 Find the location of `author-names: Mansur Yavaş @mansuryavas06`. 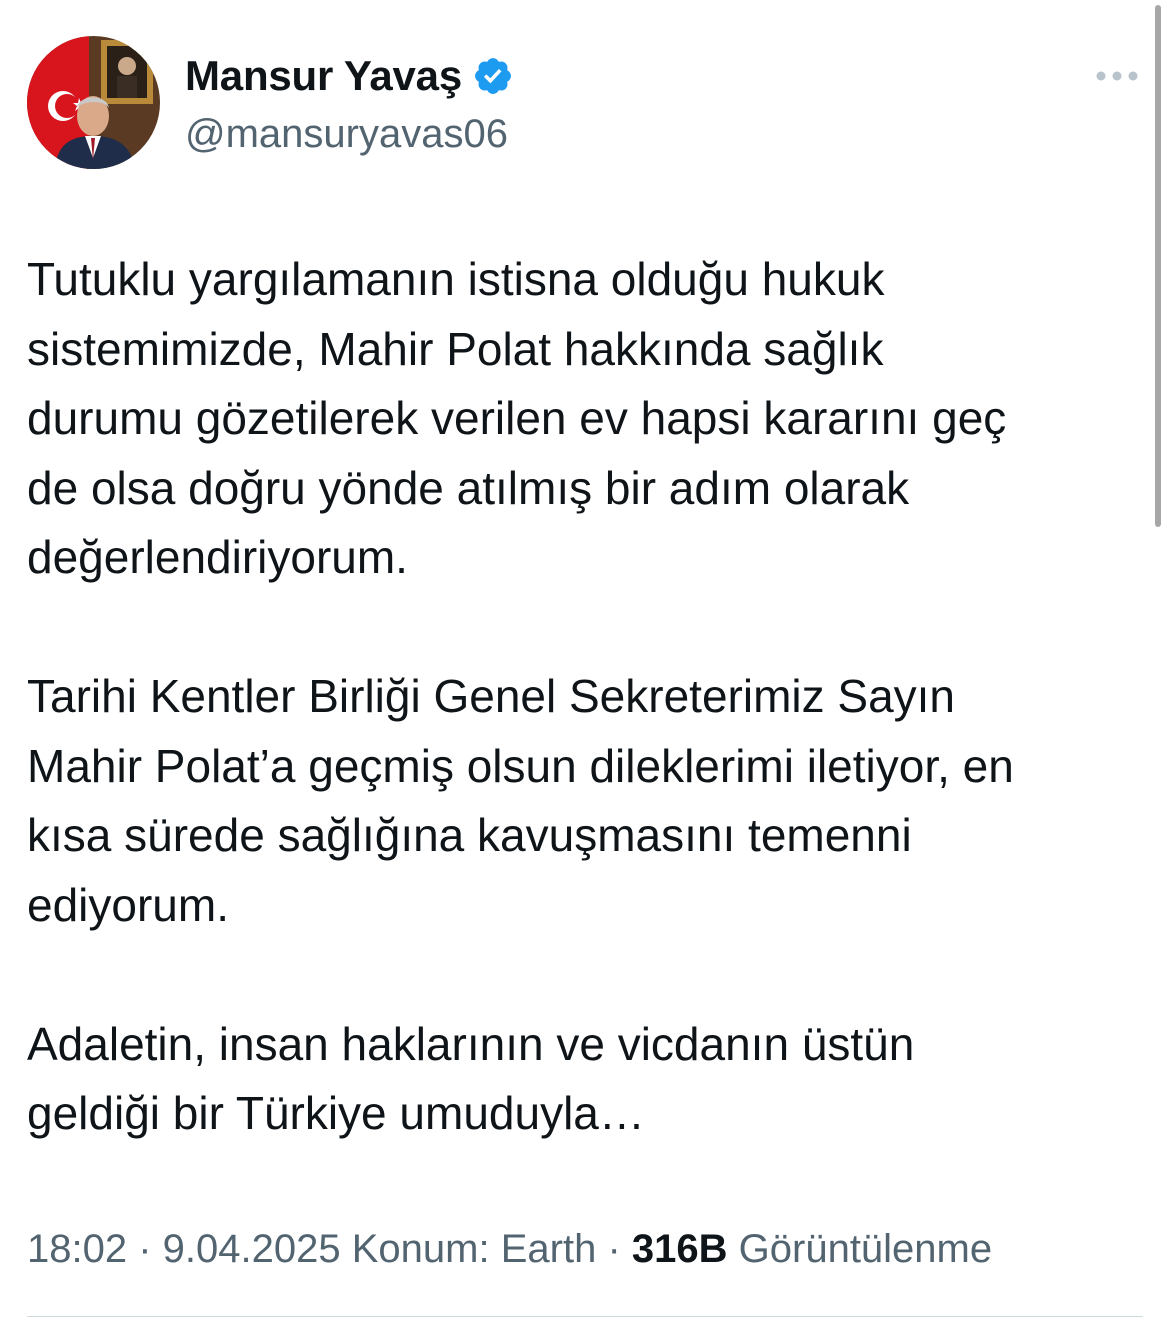

author-names: Mansur Yavaş @mansuryavas06 is located at coordinates (349, 103).